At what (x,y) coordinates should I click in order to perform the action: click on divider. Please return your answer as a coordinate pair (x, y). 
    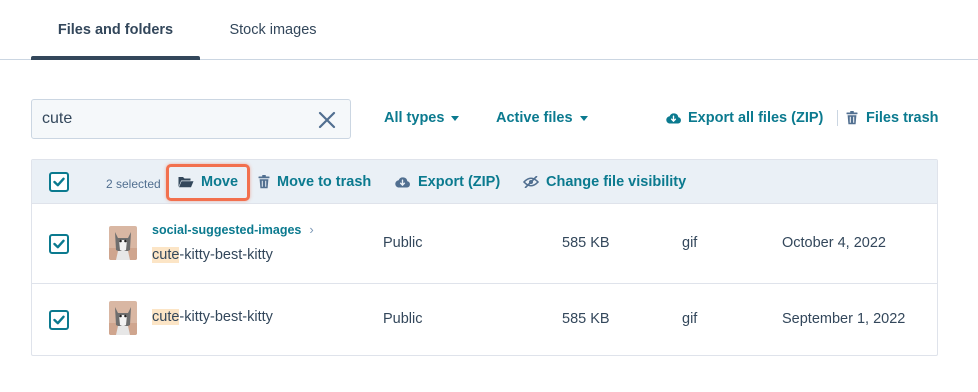
    Looking at the image, I should click on (837, 118).